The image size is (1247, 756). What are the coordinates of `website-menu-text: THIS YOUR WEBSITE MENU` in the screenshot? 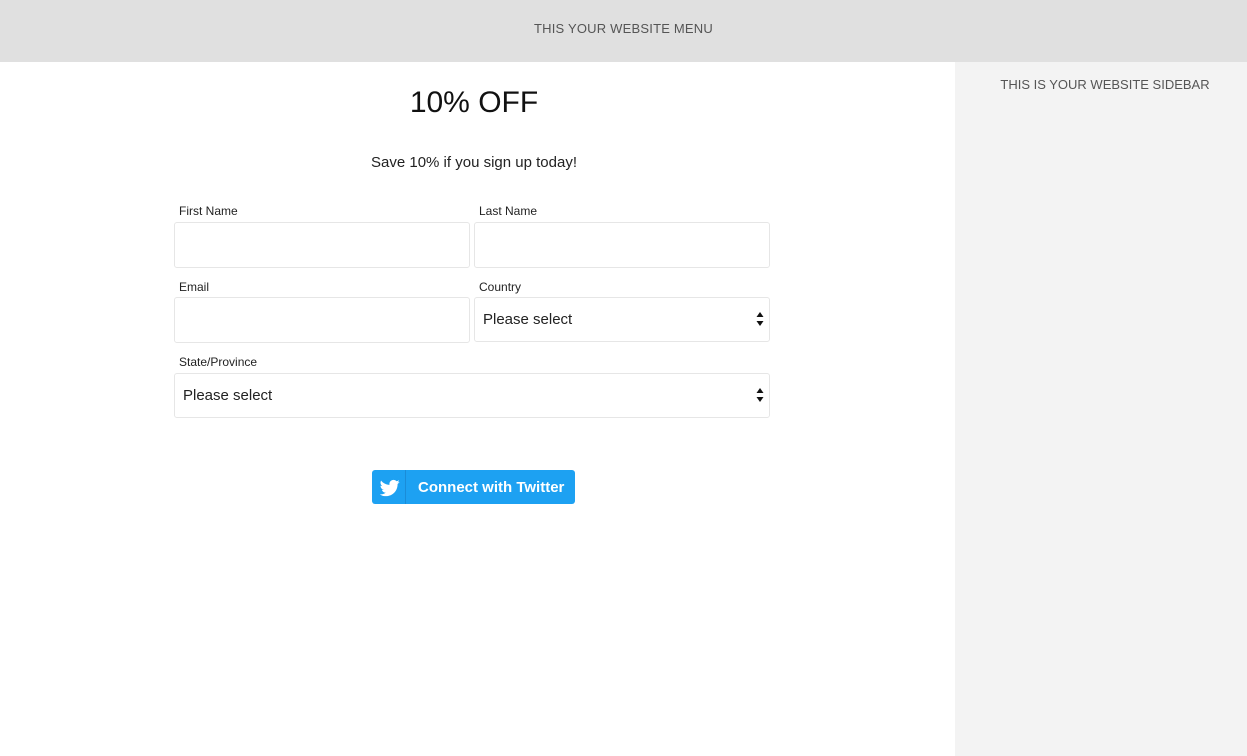 It's located at (623, 28).